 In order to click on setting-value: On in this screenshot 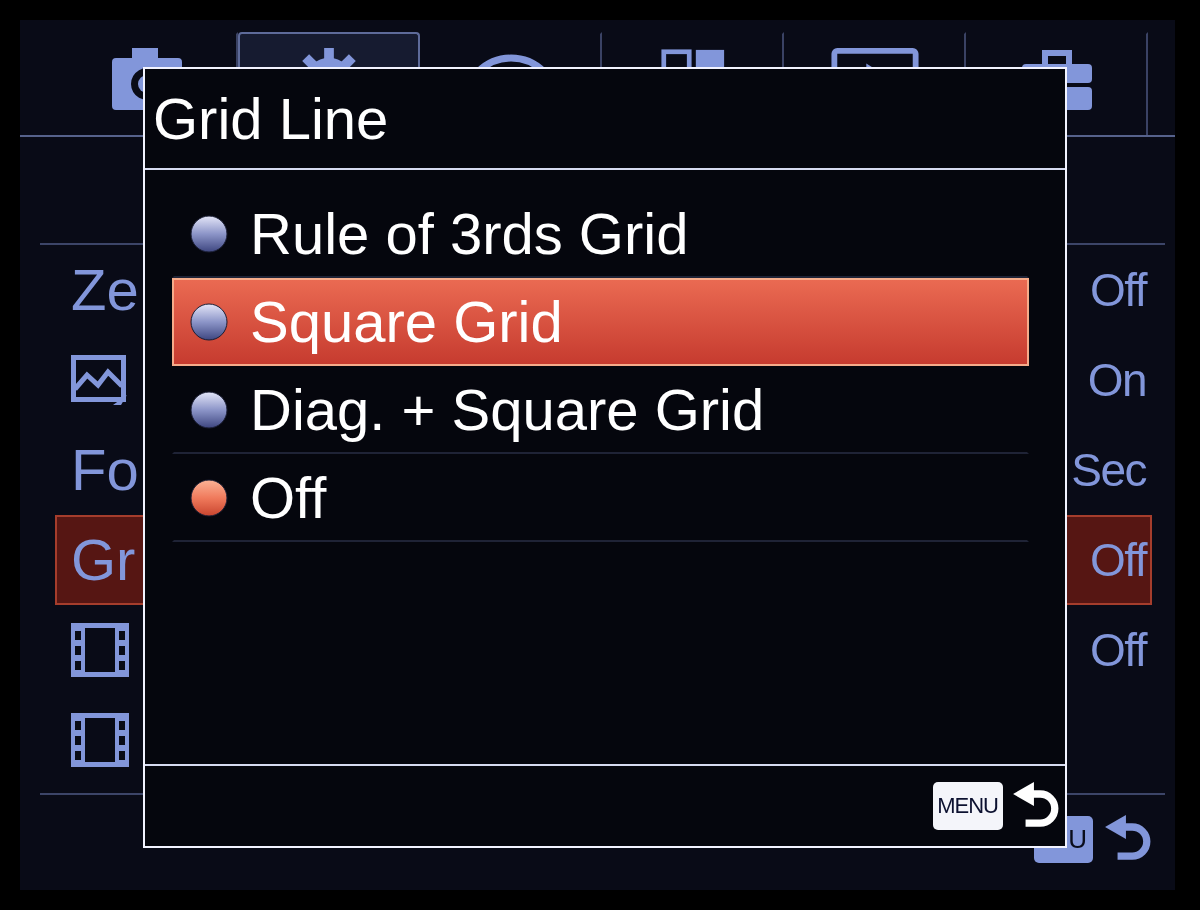, I will do `click(1116, 380)`.